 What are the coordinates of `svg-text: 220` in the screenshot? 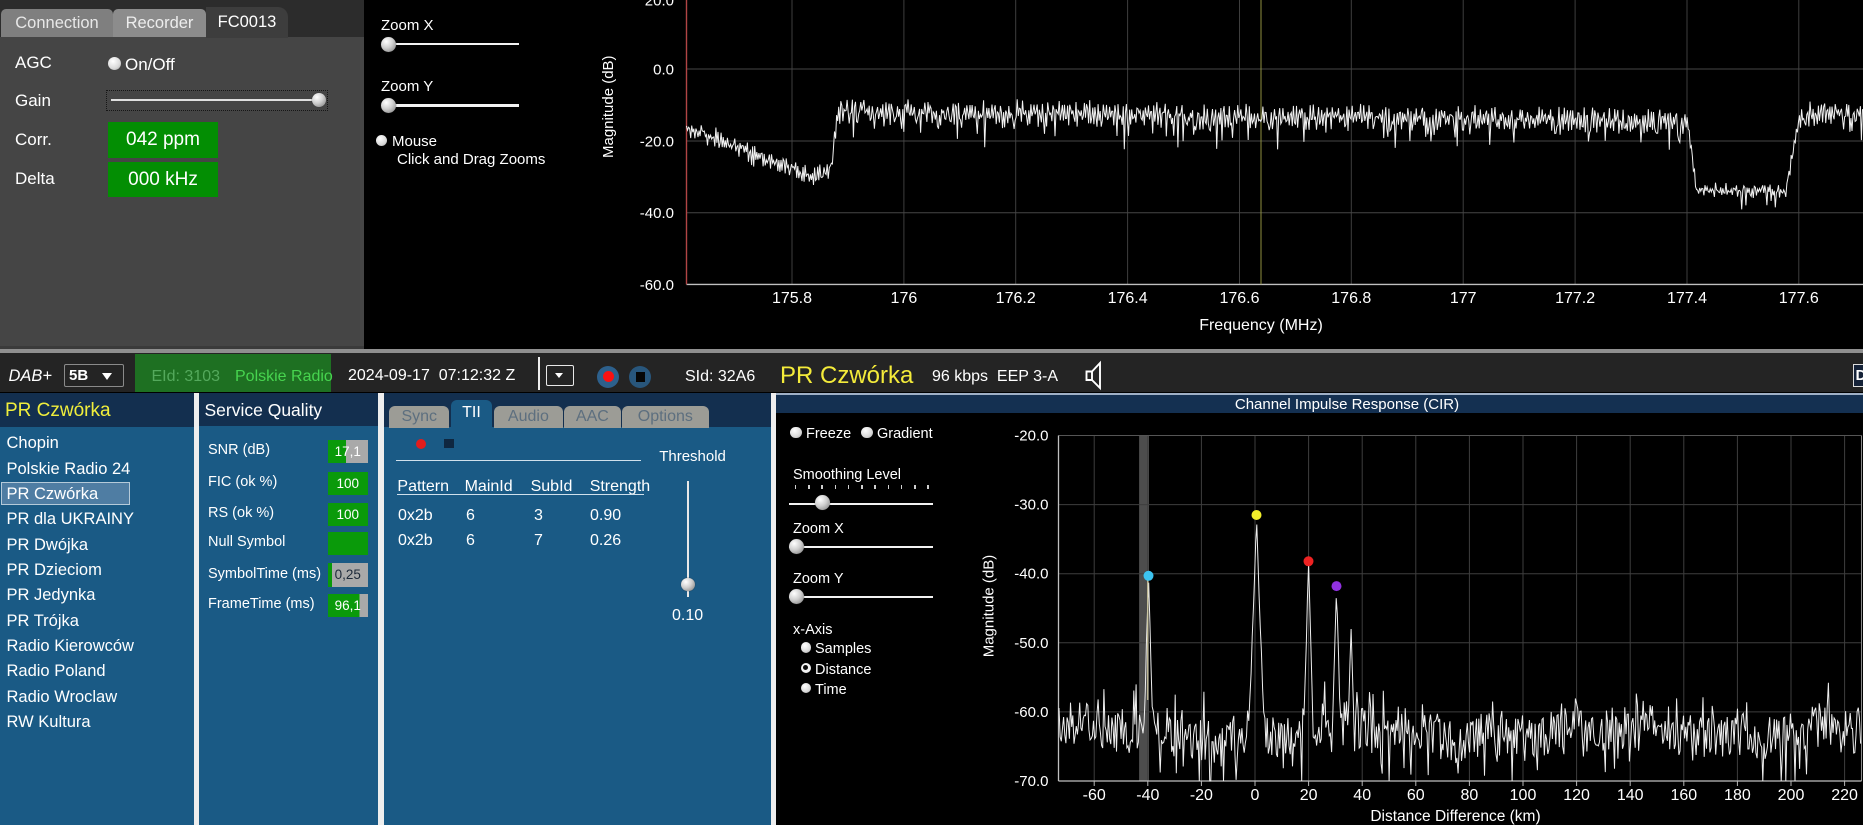 It's located at (1844, 795).